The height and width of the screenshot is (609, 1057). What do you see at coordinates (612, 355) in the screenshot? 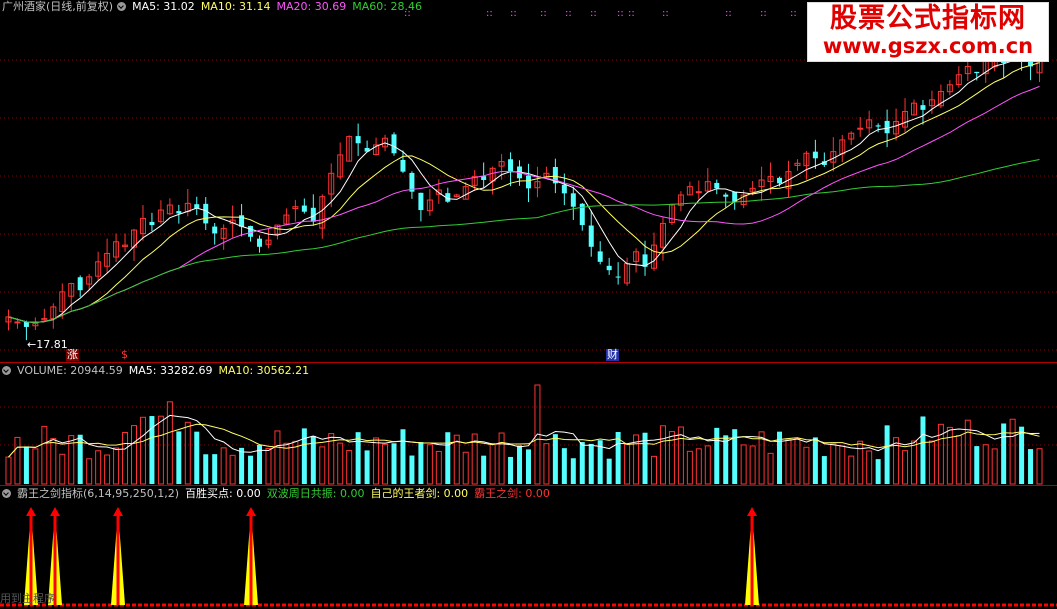
I see `marker-cai: 财` at bounding box center [612, 355].